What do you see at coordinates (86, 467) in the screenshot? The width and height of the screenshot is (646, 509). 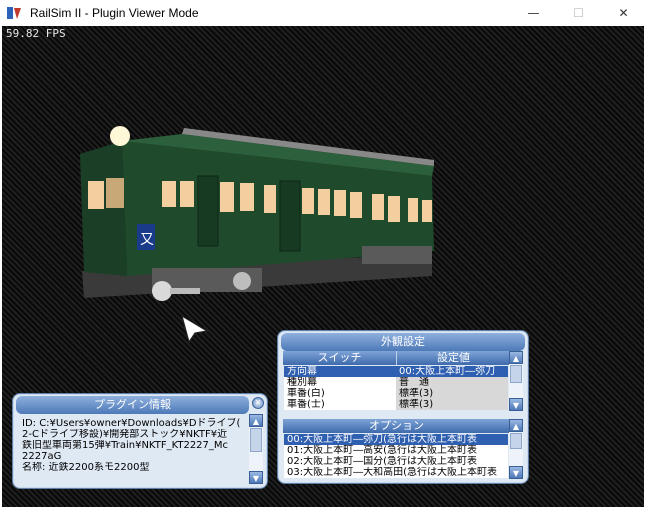 I see `plugin-name-line: 名称: 近鉄2200系モ2200型` at bounding box center [86, 467].